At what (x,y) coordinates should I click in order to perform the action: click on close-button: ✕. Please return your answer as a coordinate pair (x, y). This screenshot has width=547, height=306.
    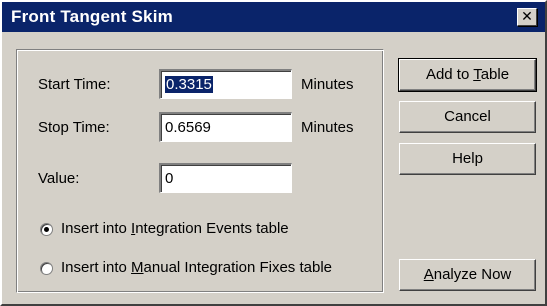
    Looking at the image, I should click on (527, 17).